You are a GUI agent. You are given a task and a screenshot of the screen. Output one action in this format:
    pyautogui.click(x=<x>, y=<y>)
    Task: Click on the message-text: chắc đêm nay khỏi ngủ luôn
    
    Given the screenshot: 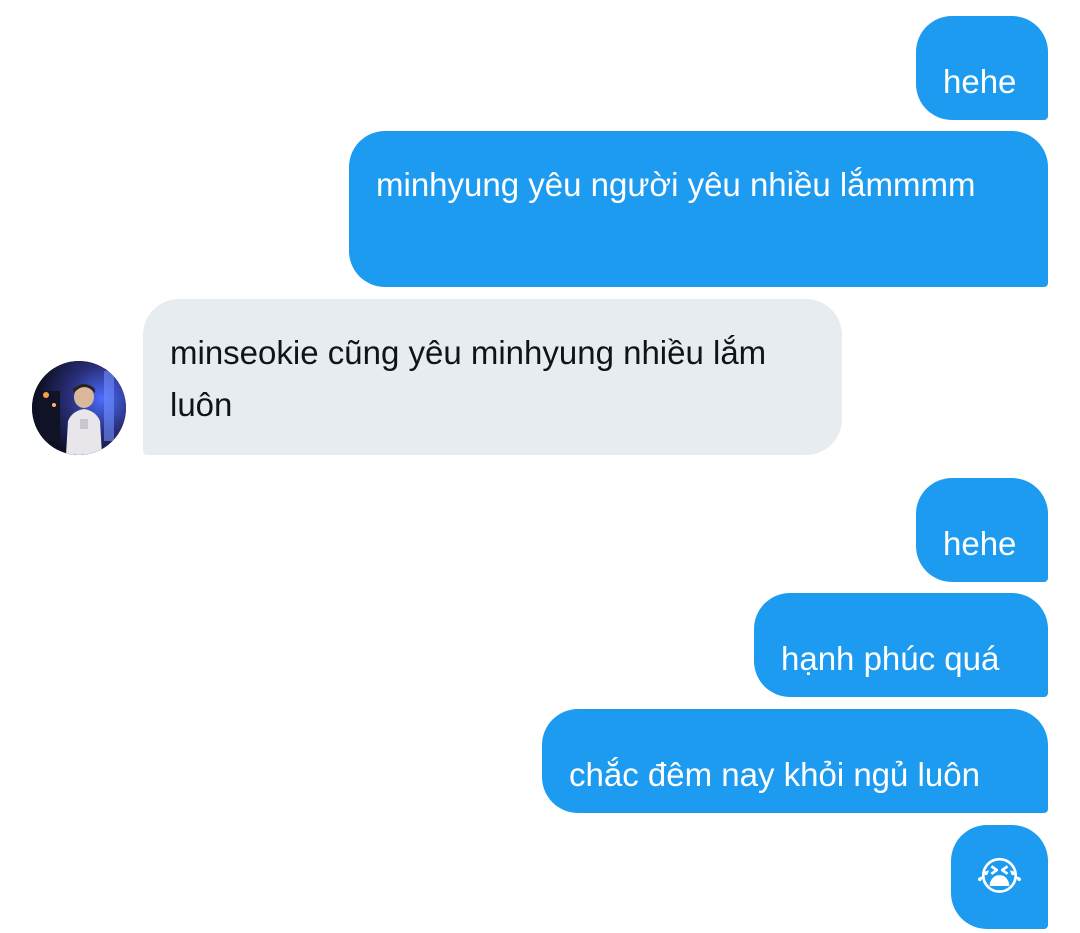 What is the action you would take?
    pyautogui.click(x=774, y=774)
    